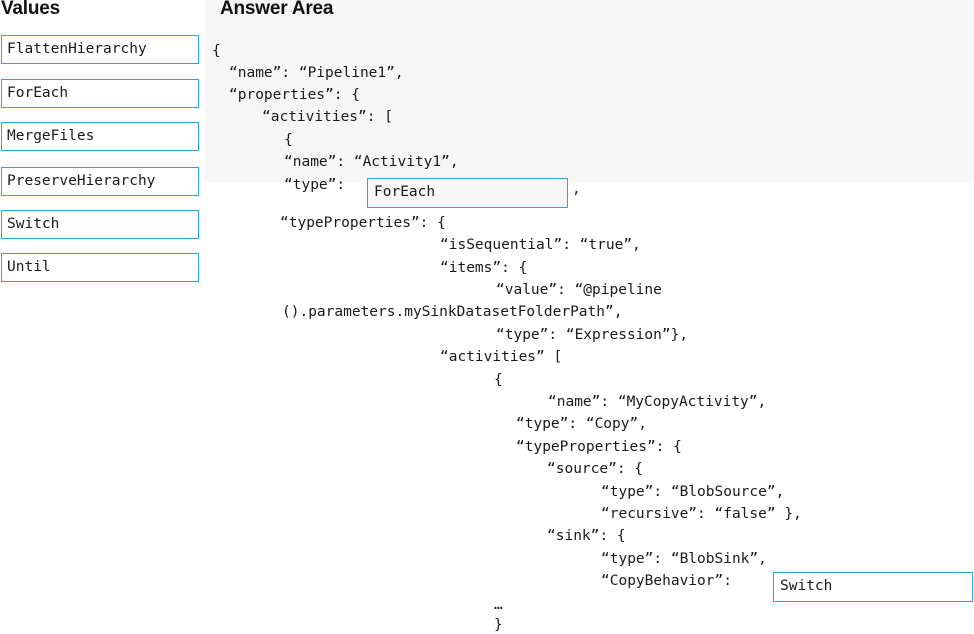 This screenshot has width=974, height=634. I want to click on code-line: “recursive”: “false” },, so click(701, 514).